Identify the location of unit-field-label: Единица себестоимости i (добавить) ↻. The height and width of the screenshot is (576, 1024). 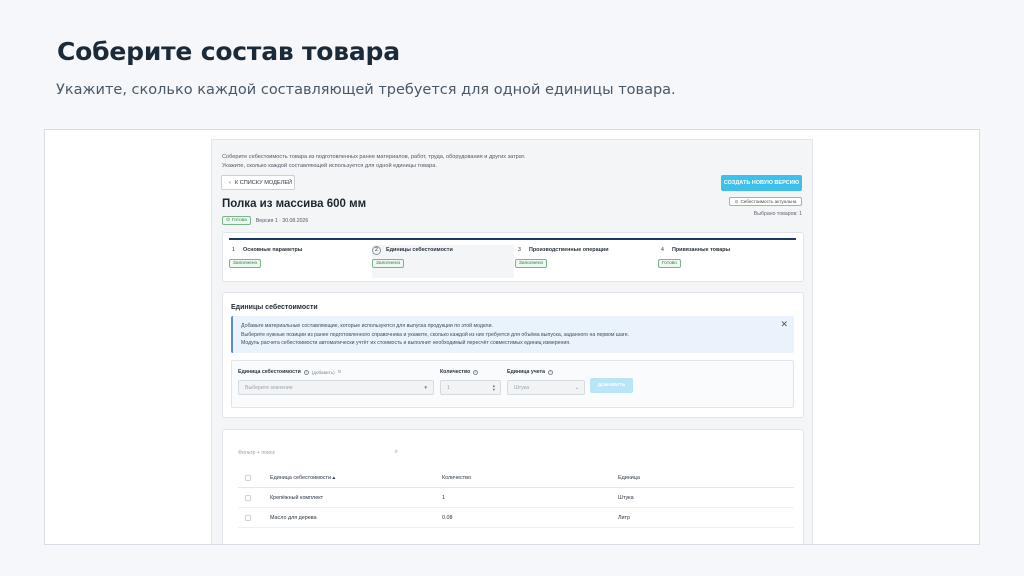
(290, 372).